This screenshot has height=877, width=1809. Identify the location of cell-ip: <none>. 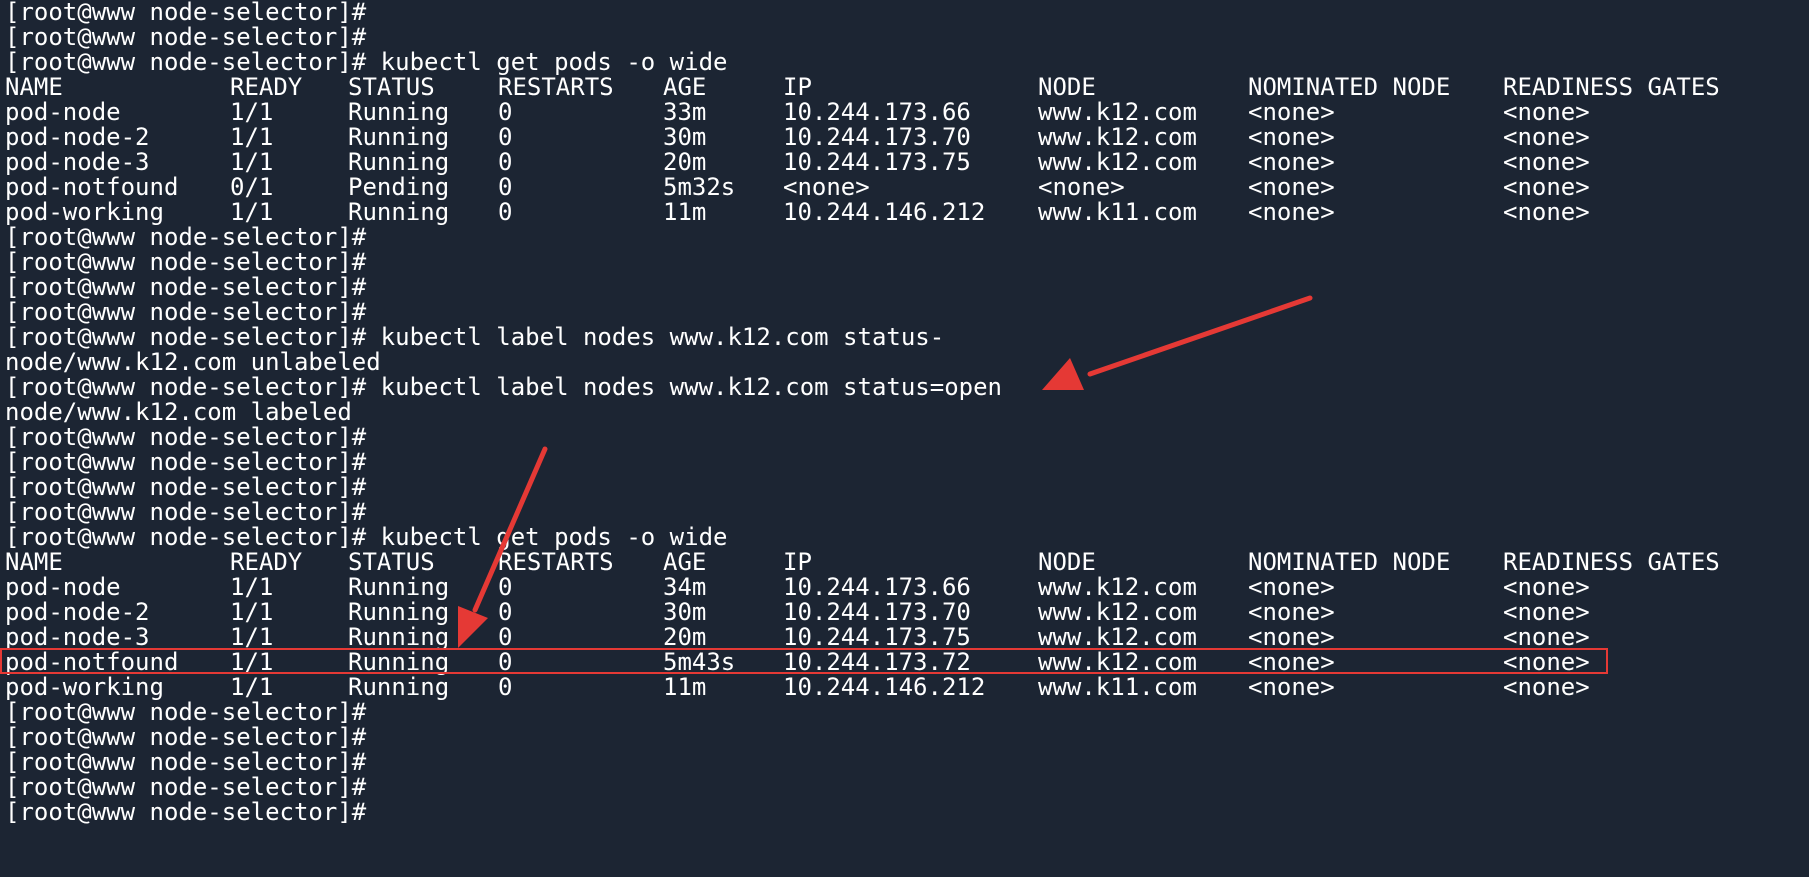
(826, 187).